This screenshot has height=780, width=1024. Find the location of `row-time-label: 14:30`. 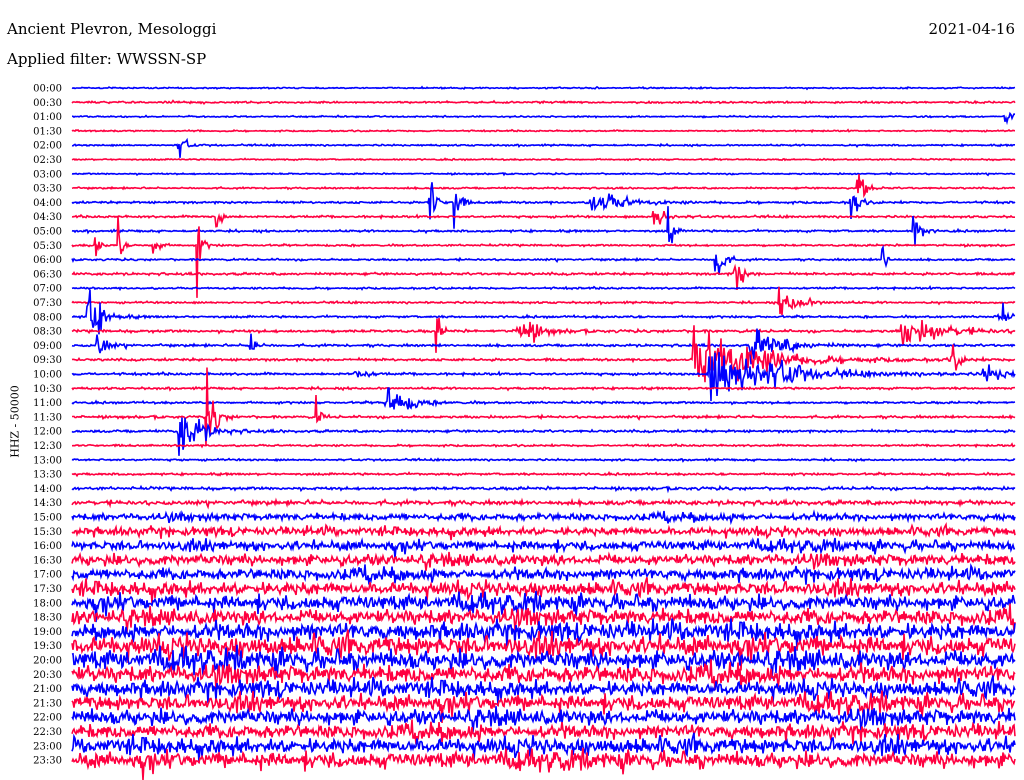

row-time-label: 14:30 is located at coordinates (47, 503).